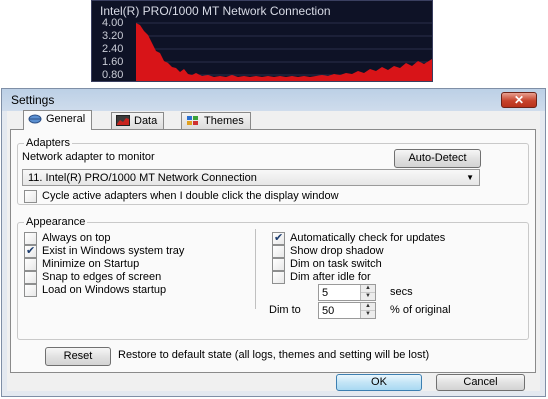  I want to click on dim-task-switch-label: Dim on task switch, so click(336, 264).